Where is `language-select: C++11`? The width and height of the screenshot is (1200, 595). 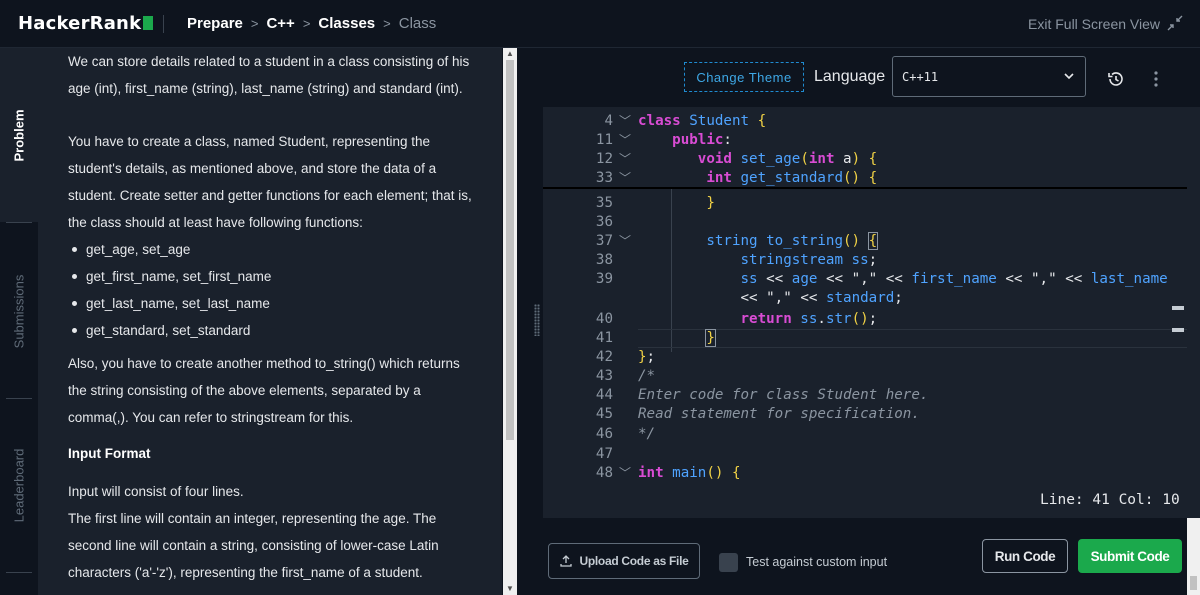 language-select: C++11 is located at coordinates (989, 76).